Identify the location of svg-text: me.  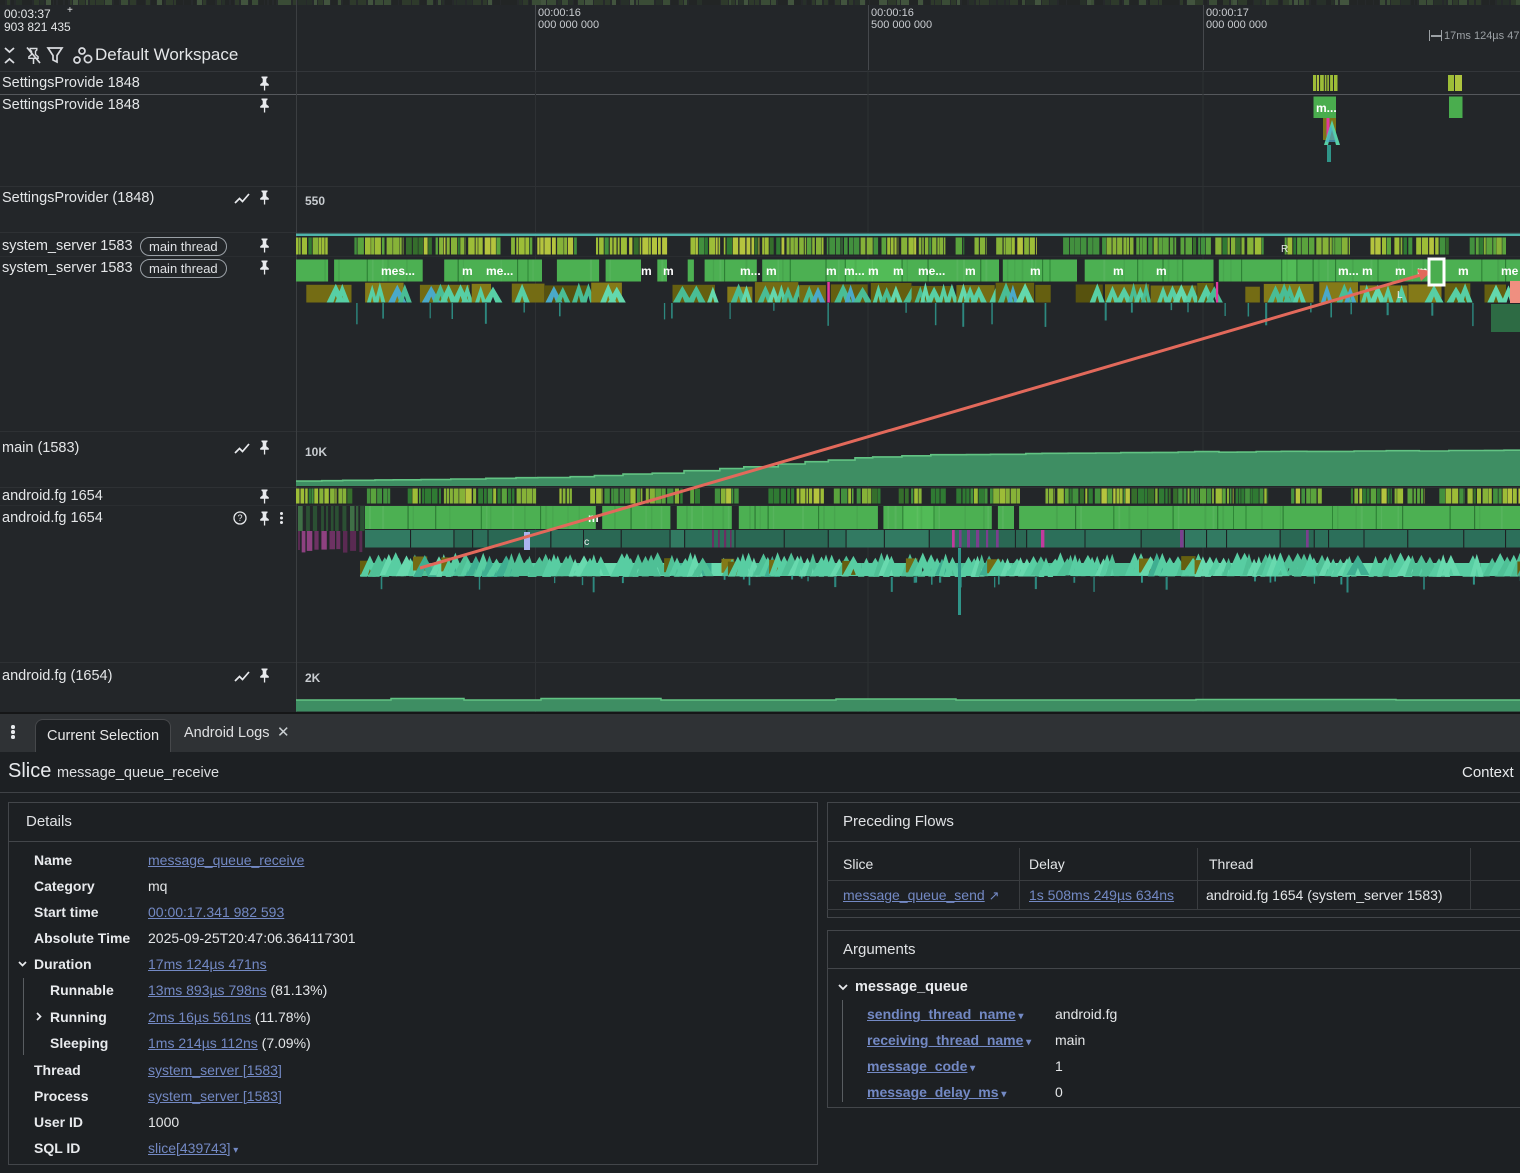
(1510, 271).